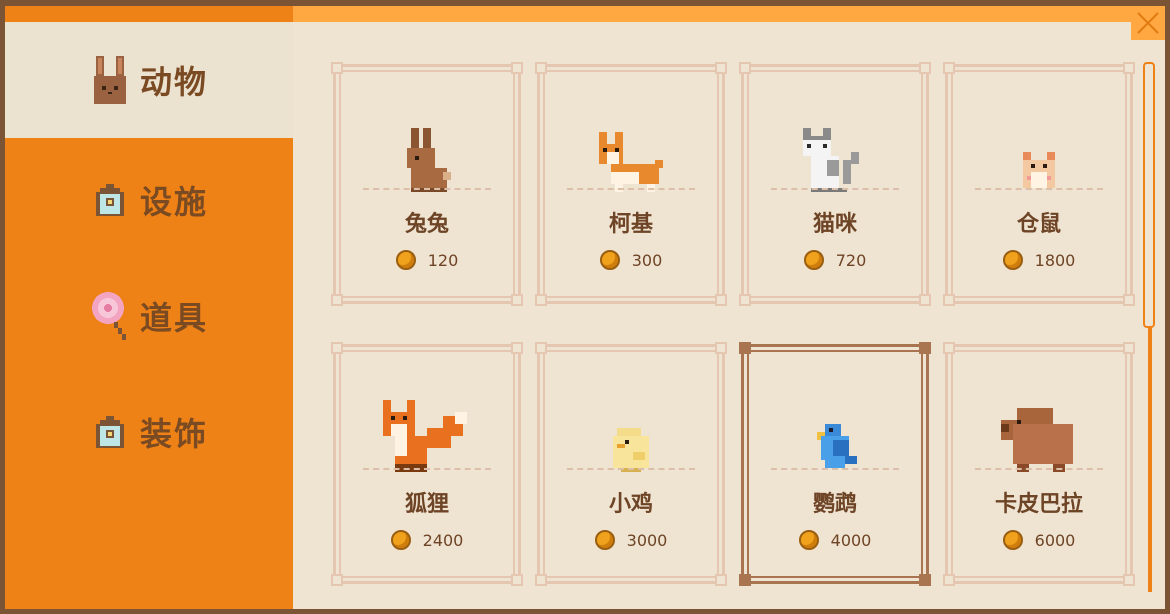 This screenshot has height=614, width=1170. I want to click on item-name: 兔兔, so click(426, 224).